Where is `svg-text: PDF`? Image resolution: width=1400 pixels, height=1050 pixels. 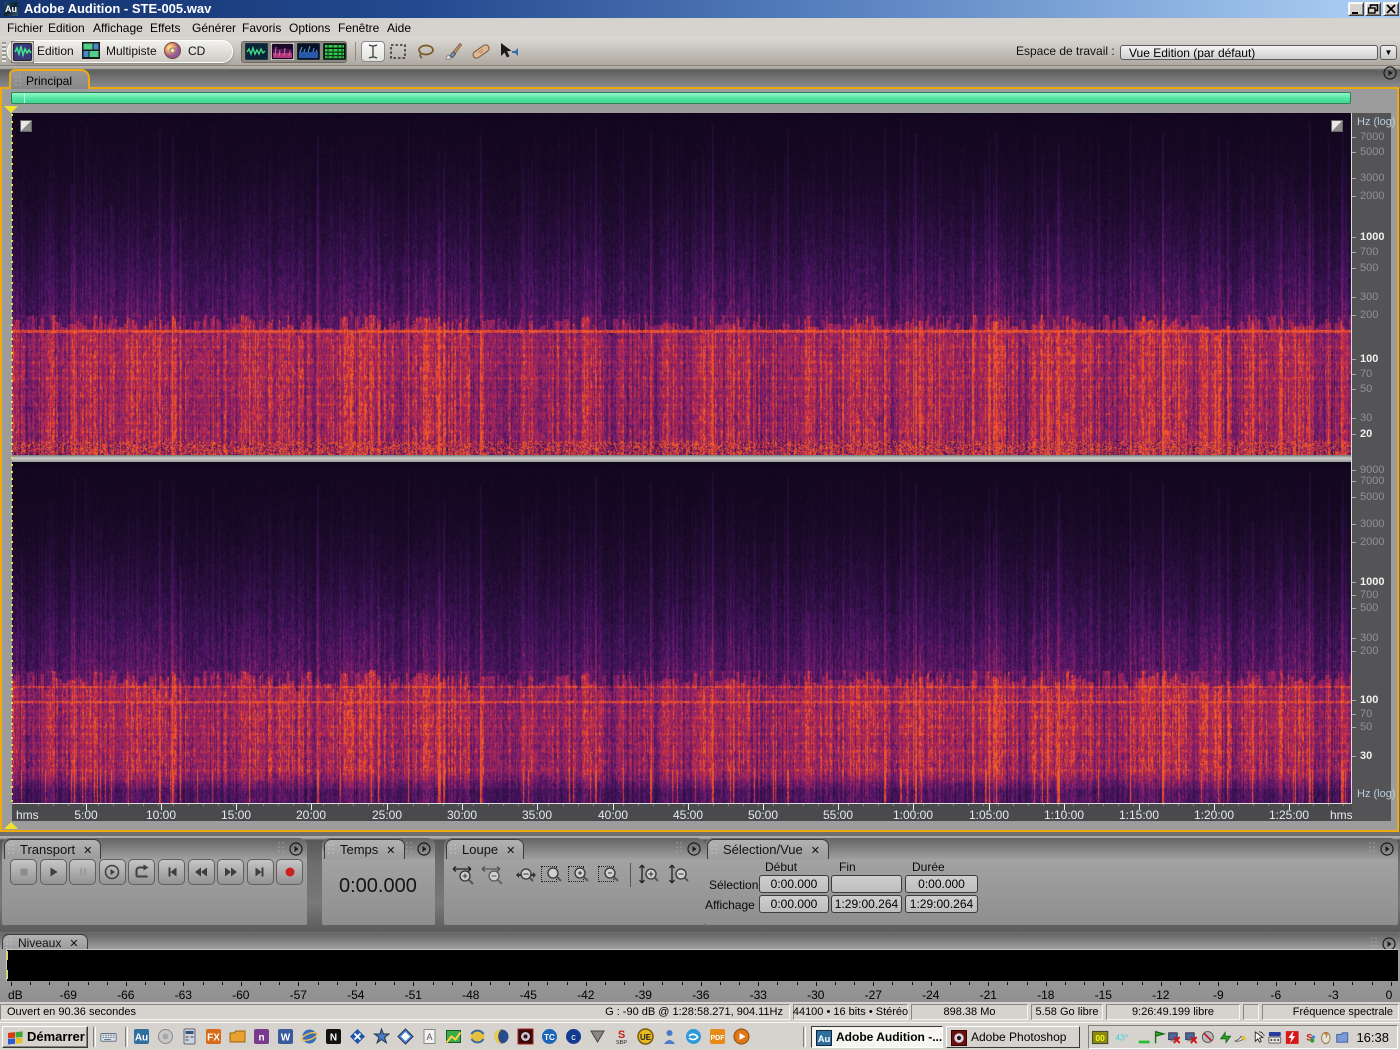 svg-text: PDF is located at coordinates (718, 1038).